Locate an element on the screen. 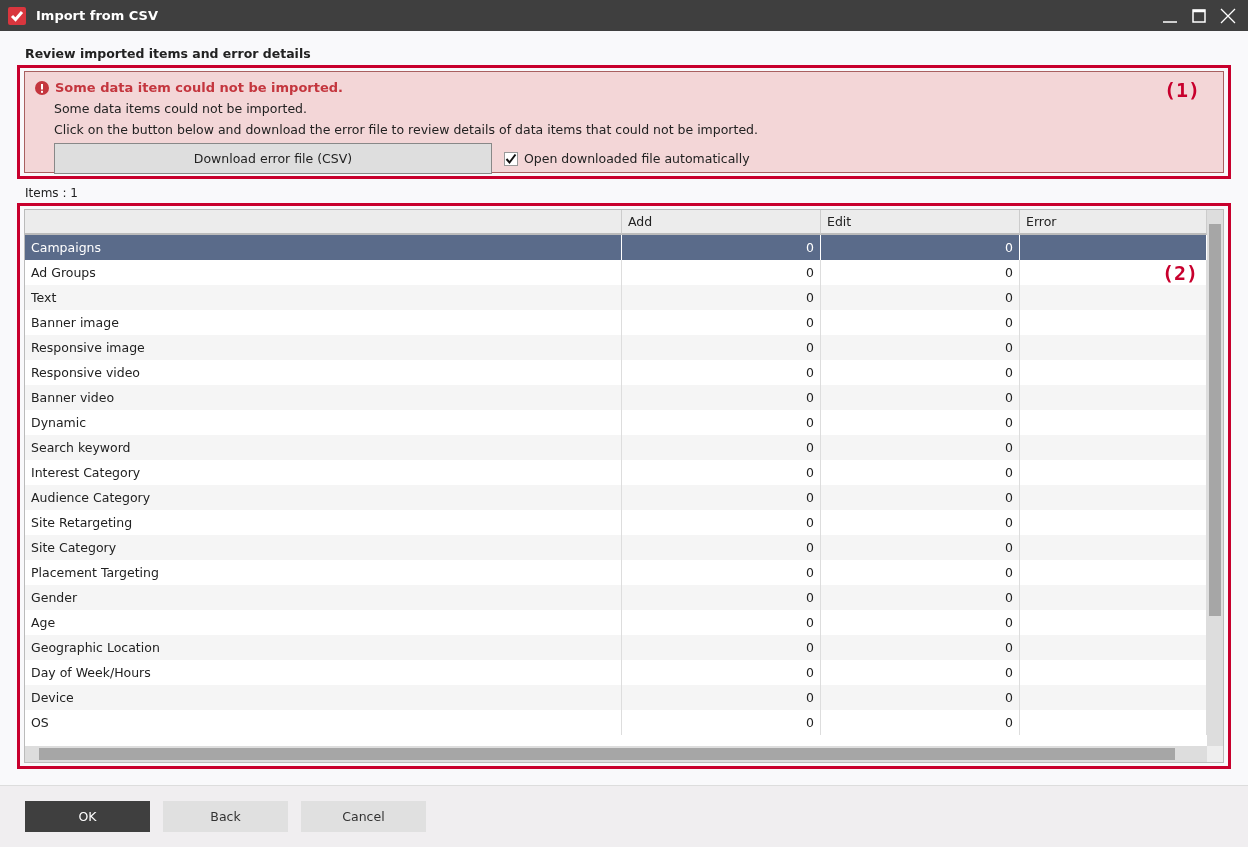 This screenshot has width=1248, height=847. table-cell: Site Category is located at coordinates (323, 547).